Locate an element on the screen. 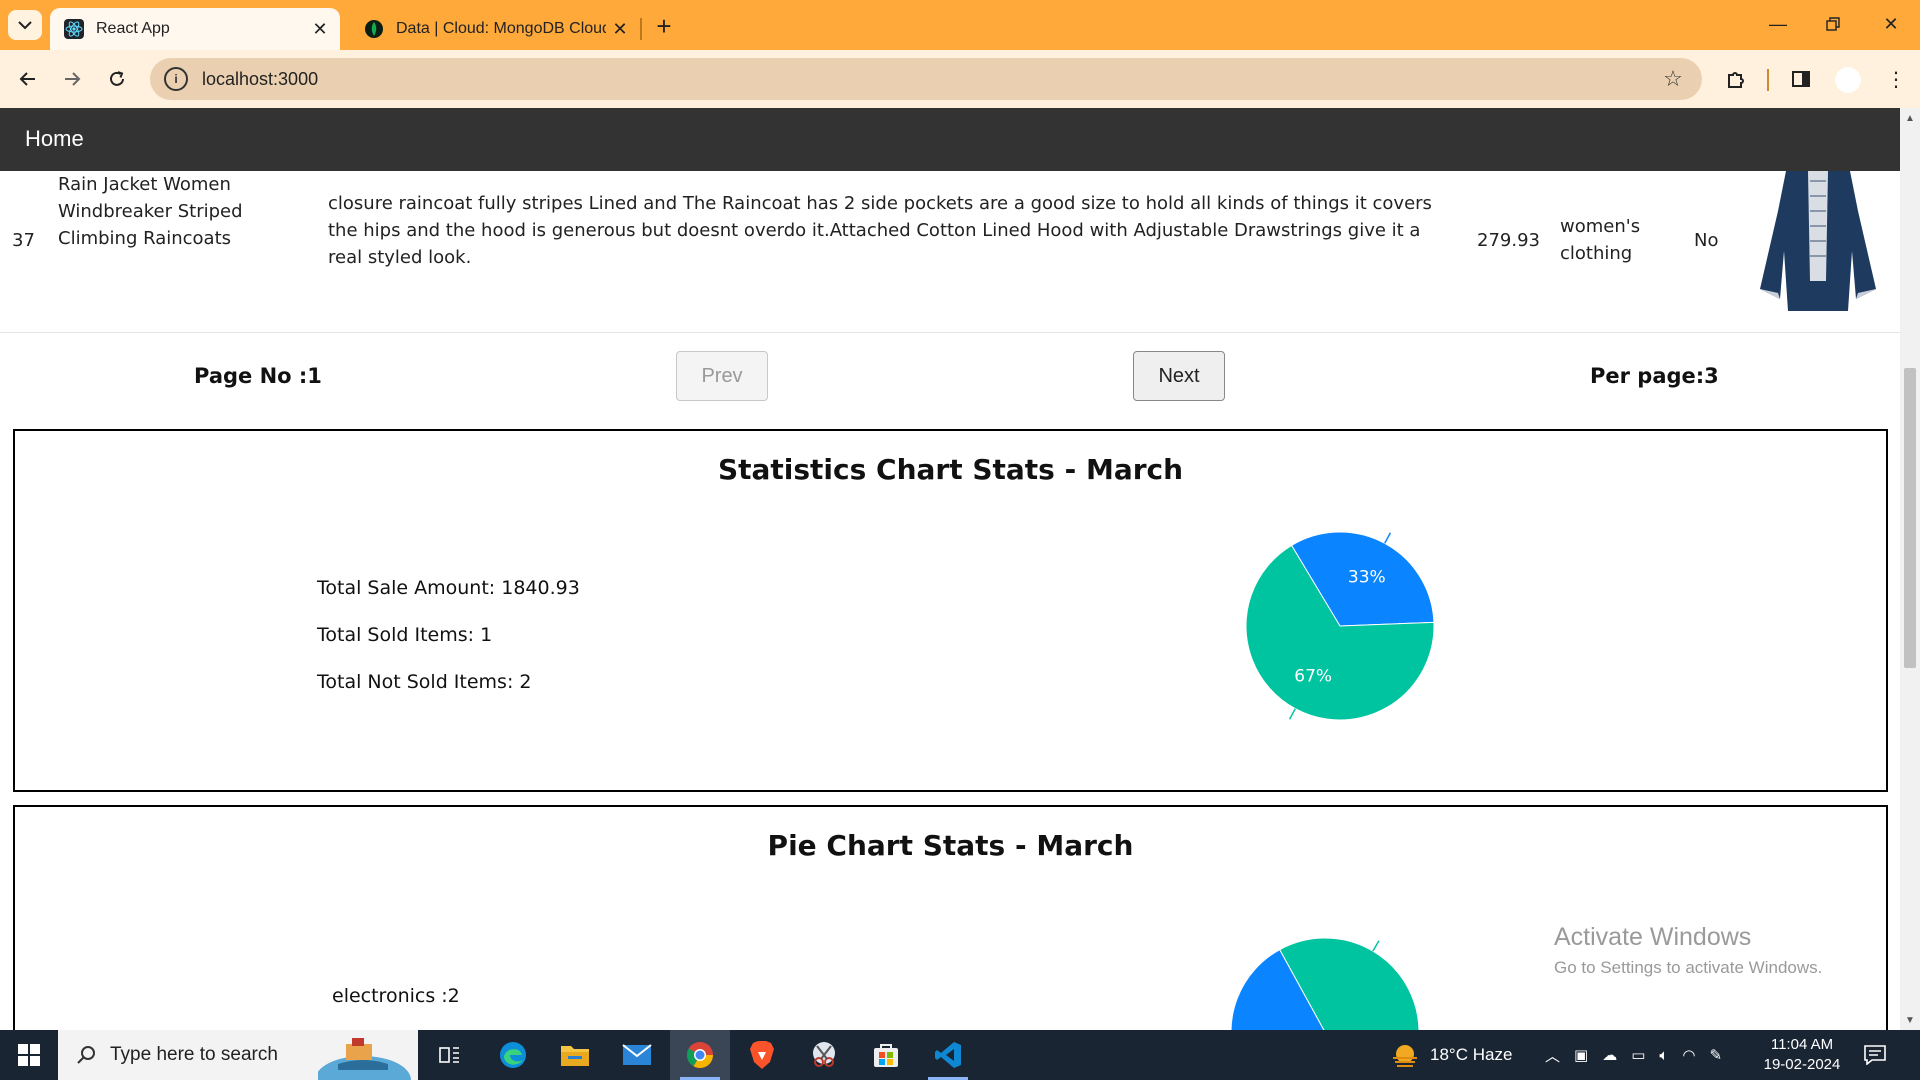  notification-icon is located at coordinates (1875, 1055).